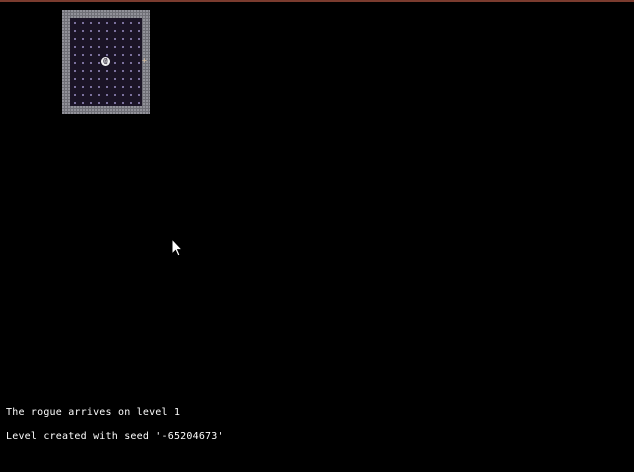 This screenshot has width=634, height=472. I want to click on player-rogue: @, so click(105, 61).